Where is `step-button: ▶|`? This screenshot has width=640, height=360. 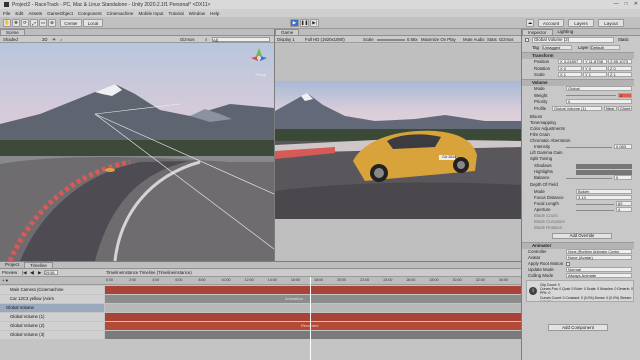 step-button: ▶| is located at coordinates (314, 23).